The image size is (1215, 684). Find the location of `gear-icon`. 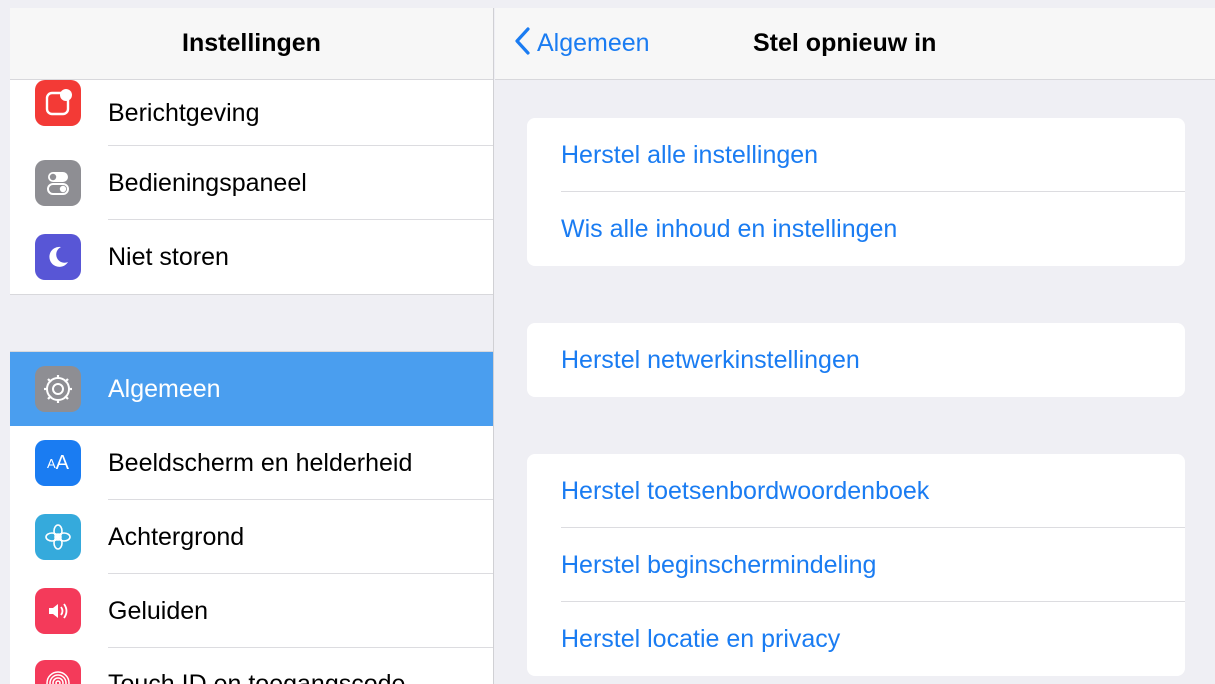

gear-icon is located at coordinates (58, 389).